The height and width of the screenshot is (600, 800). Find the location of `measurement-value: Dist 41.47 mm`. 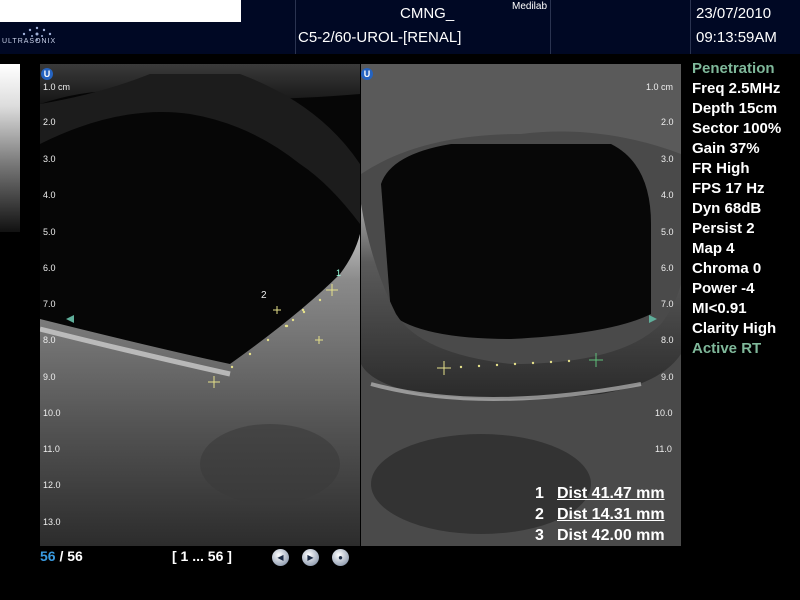

measurement-value: Dist 41.47 mm is located at coordinates (611, 493).